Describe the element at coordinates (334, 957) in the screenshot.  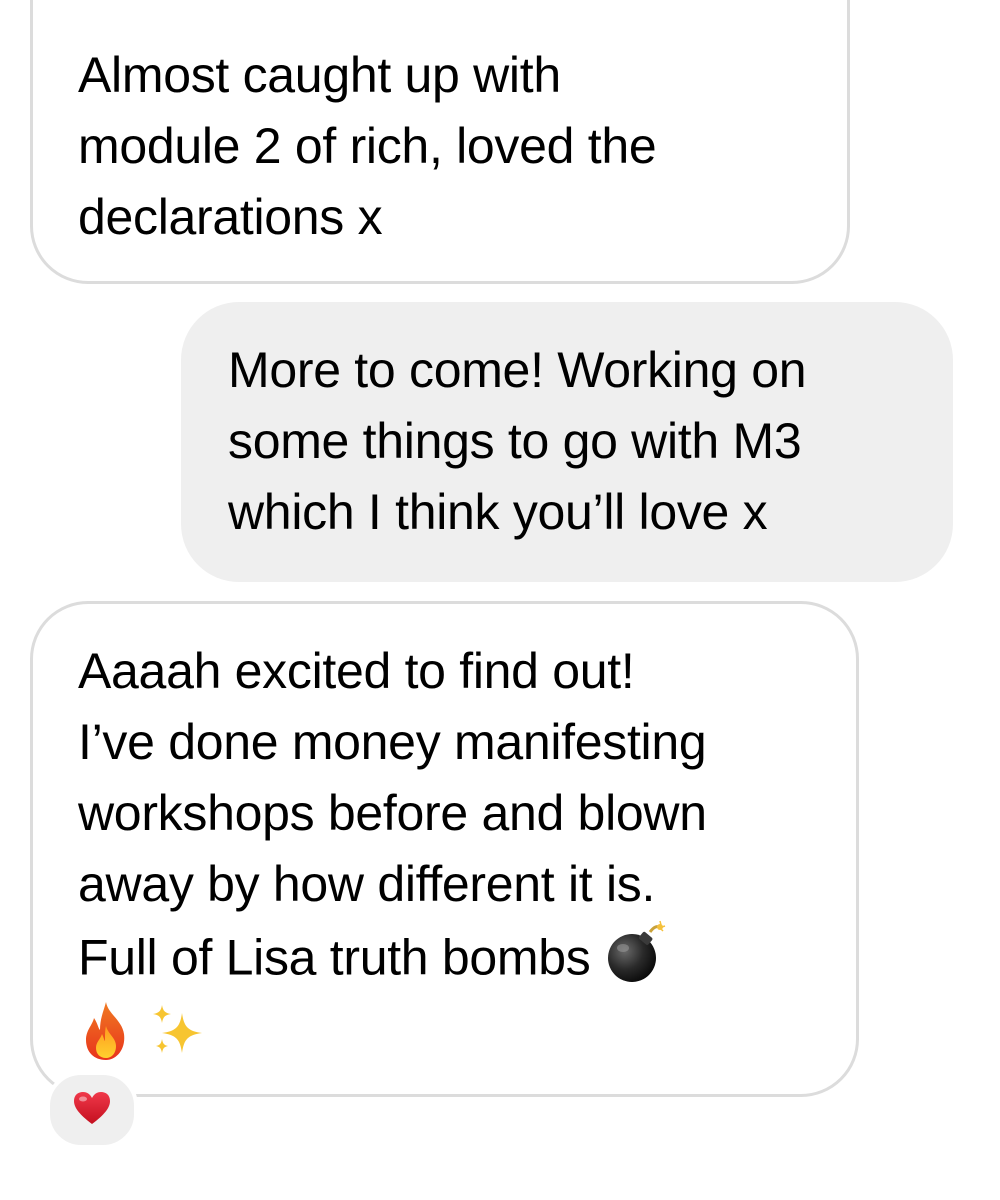
I see `message-text-segment: Full of Lisa truth bombs` at that location.